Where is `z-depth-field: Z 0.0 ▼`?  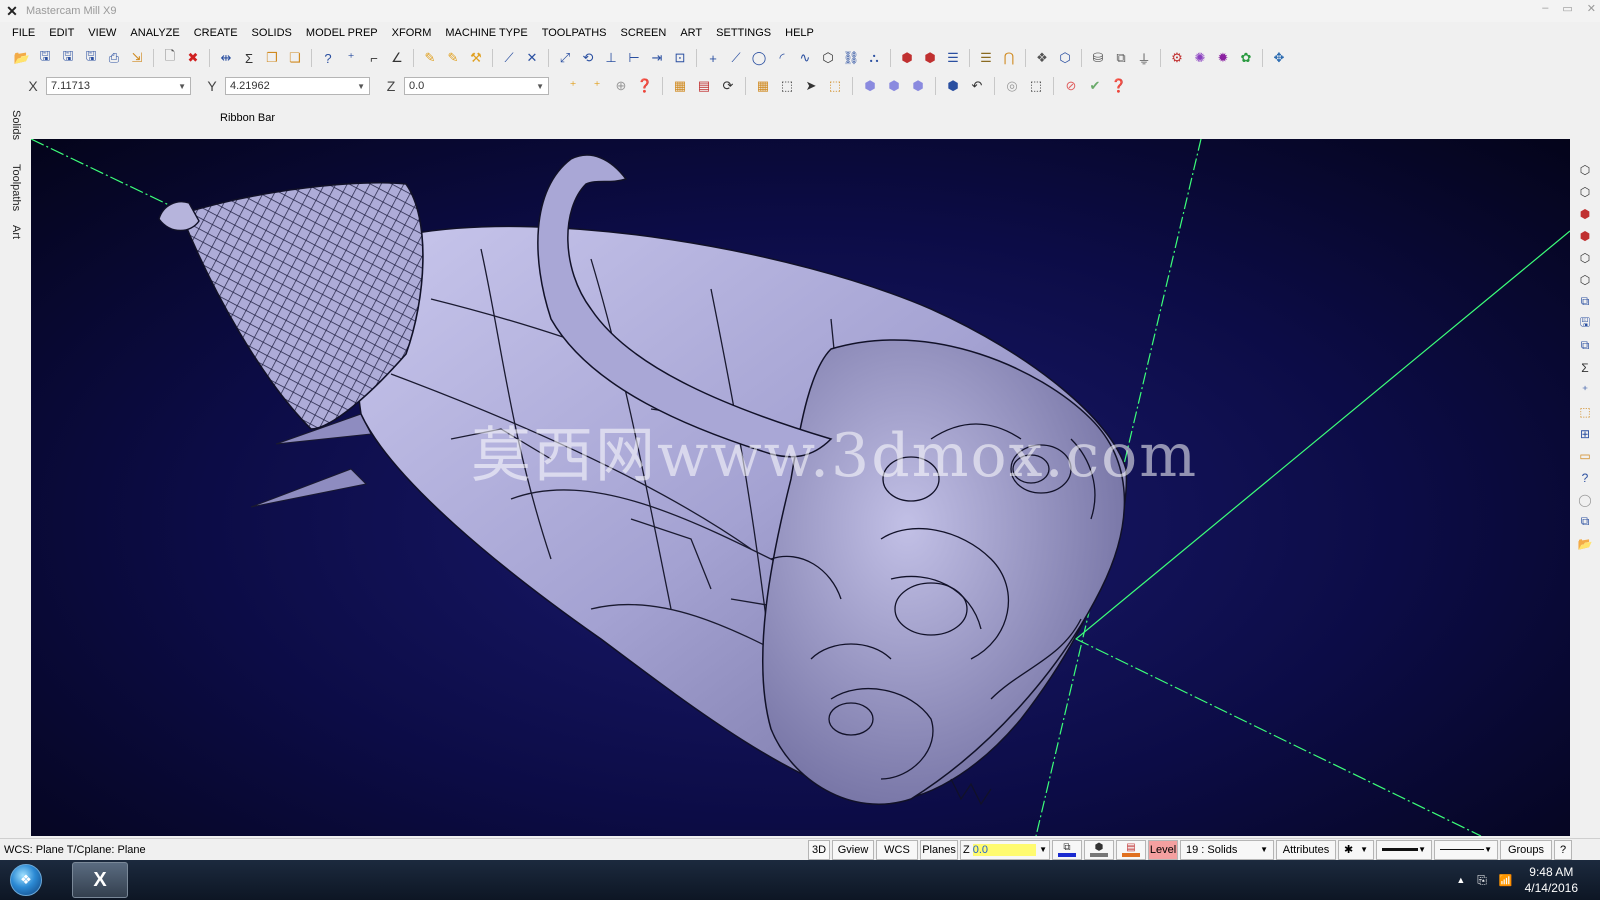 z-depth-field: Z 0.0 ▼ is located at coordinates (1005, 849).